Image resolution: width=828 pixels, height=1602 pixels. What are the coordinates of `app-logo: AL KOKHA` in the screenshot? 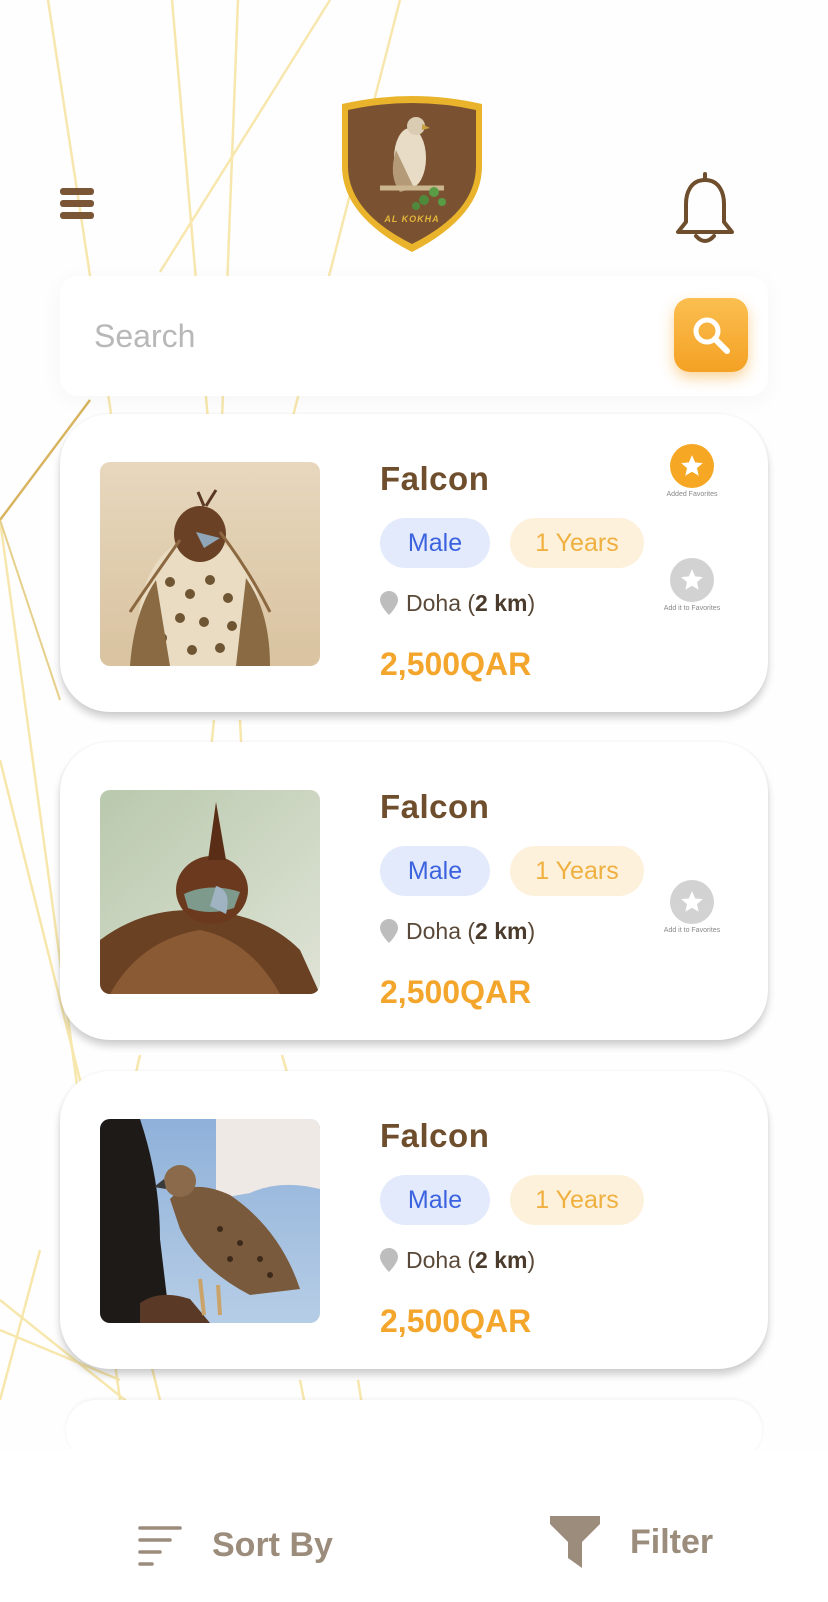 It's located at (412, 176).